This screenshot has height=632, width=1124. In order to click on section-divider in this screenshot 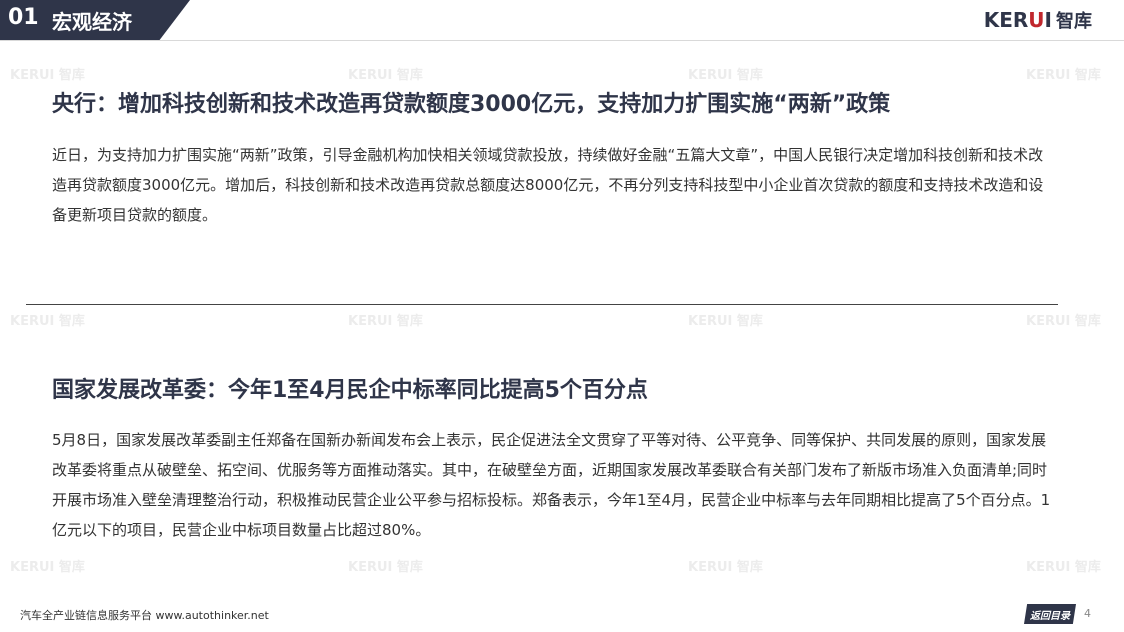, I will do `click(542, 304)`.